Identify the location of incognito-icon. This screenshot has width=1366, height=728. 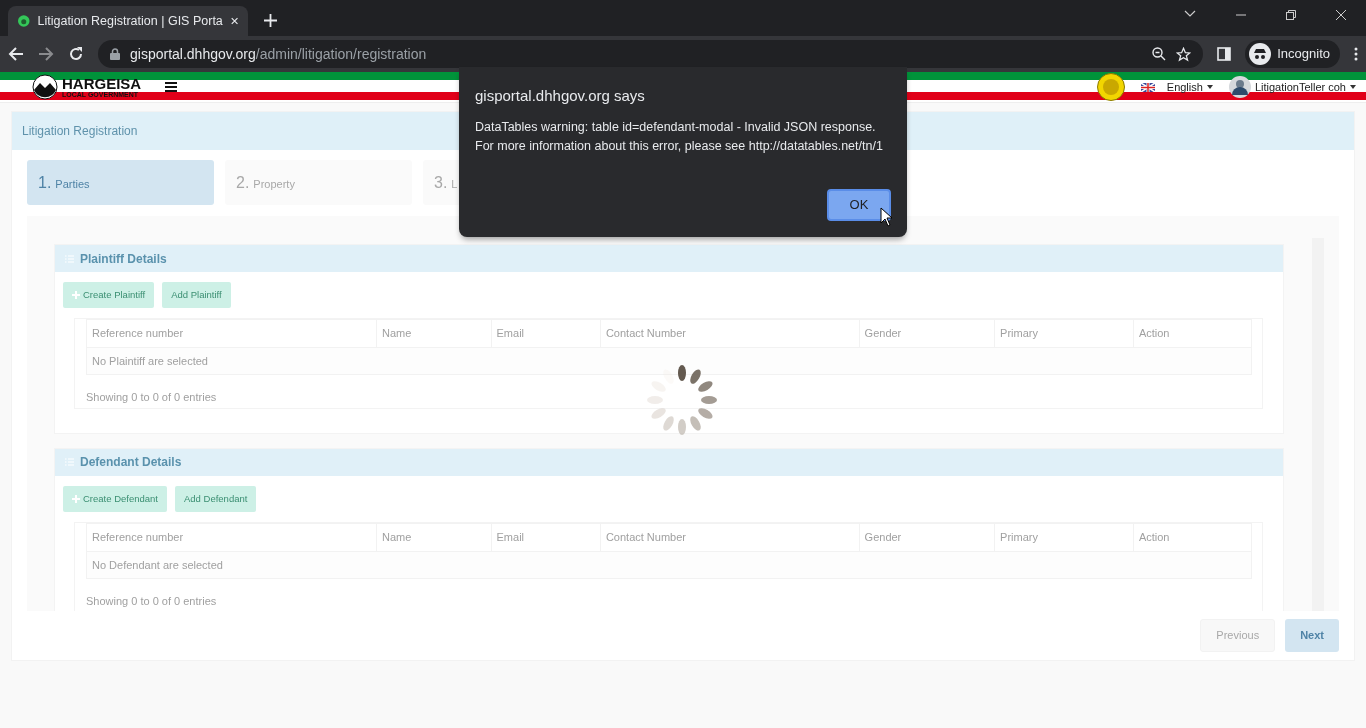
(1260, 54).